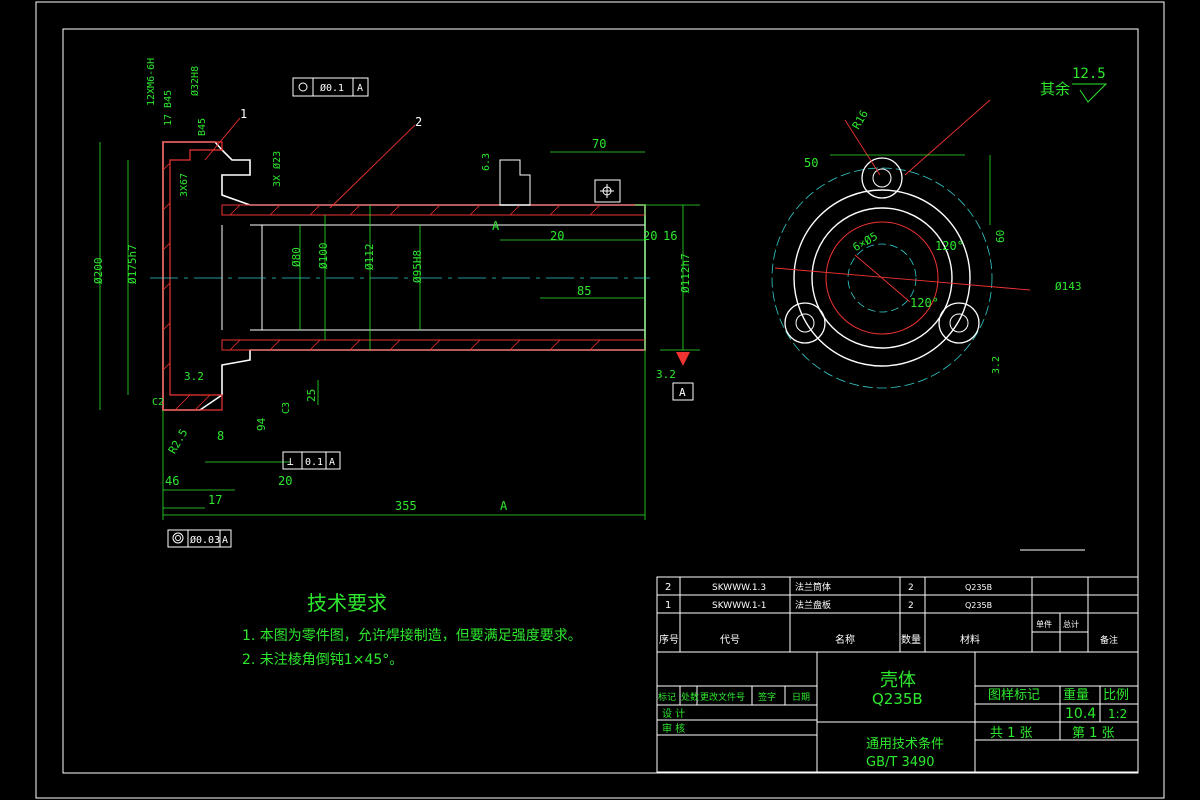 The height and width of the screenshot is (800, 1200). What do you see at coordinates (673, 713) in the screenshot?
I see `design-label: 设 计` at bounding box center [673, 713].